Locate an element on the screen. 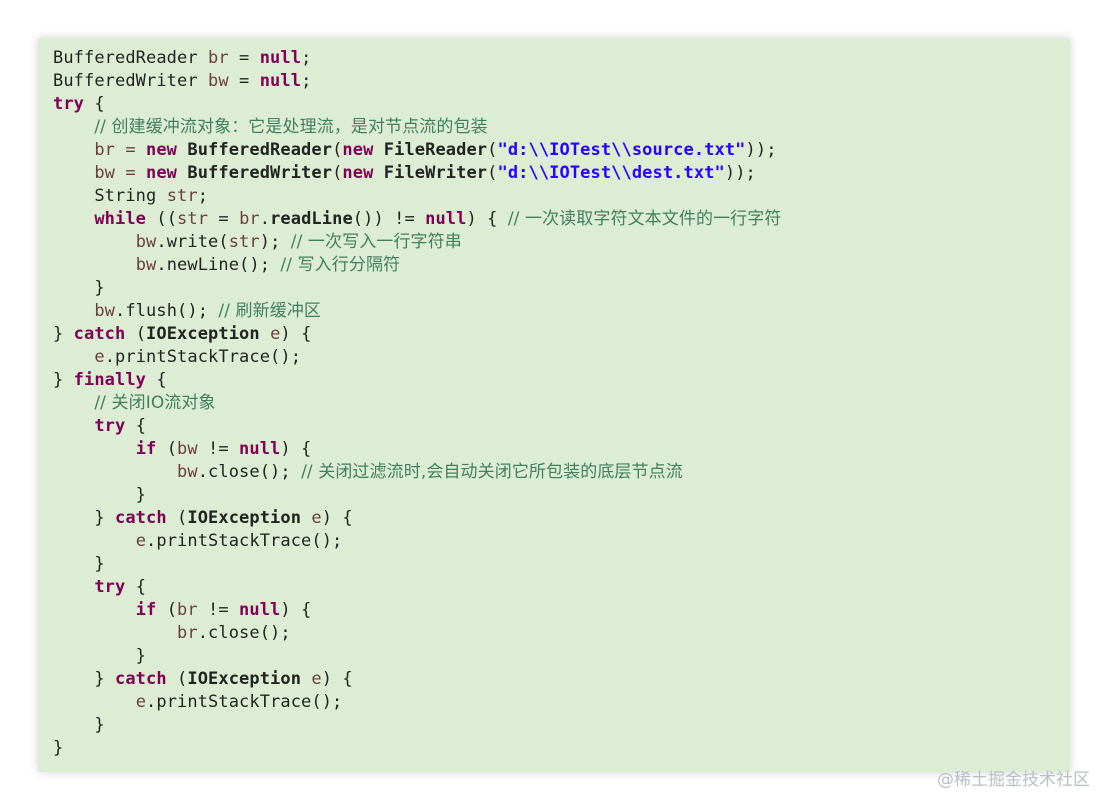 This screenshot has height=810, width=1110. code-line: // 创建缓冲流对象：它是处理流，是对节点流的包装 is located at coordinates (560, 127).